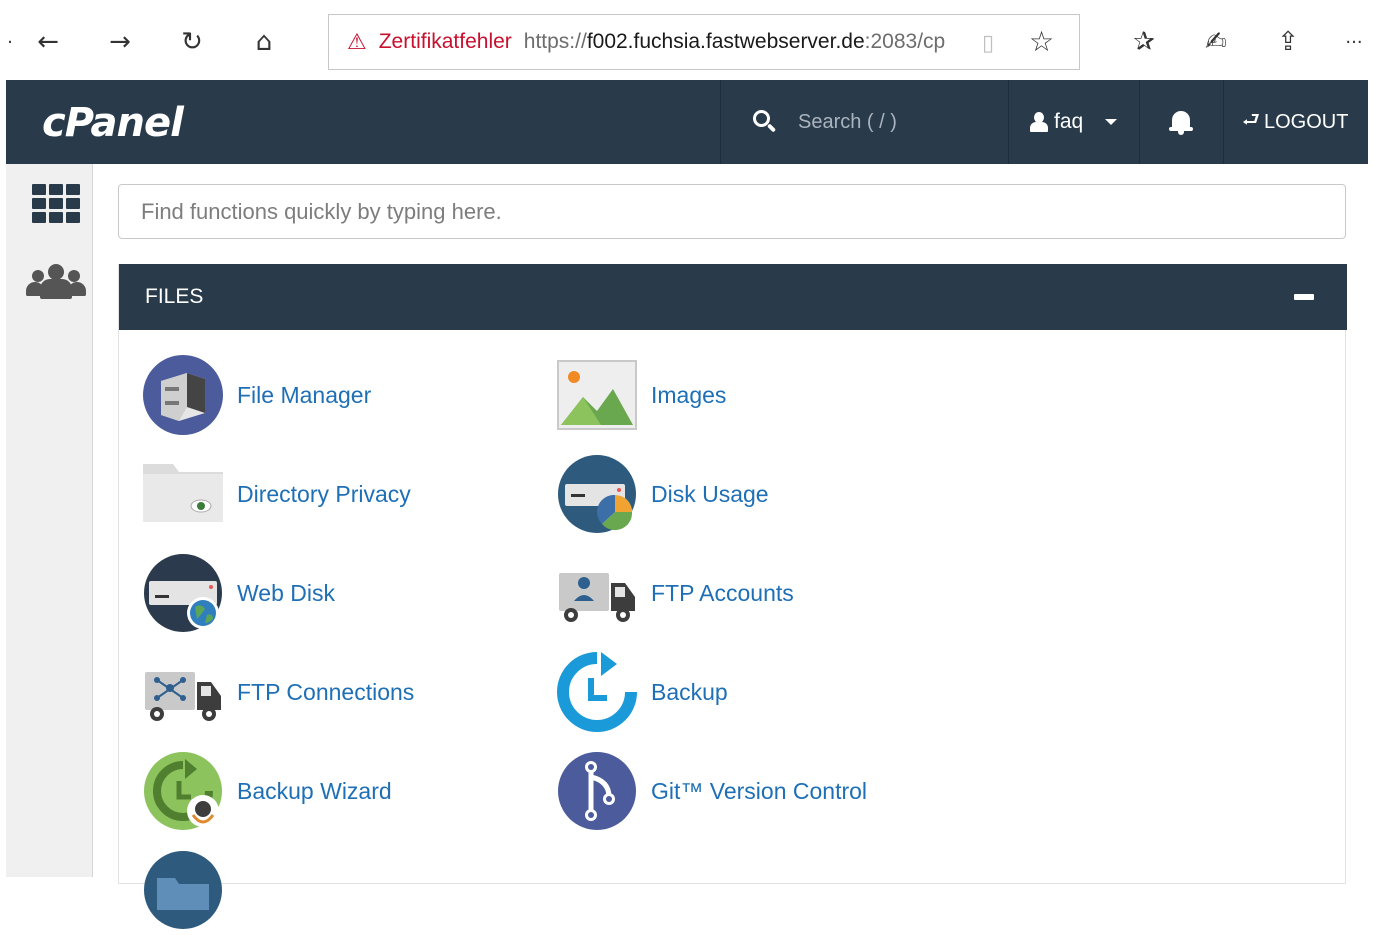  Describe the element at coordinates (183, 692) in the screenshot. I see `ftp-connections-icon` at that location.